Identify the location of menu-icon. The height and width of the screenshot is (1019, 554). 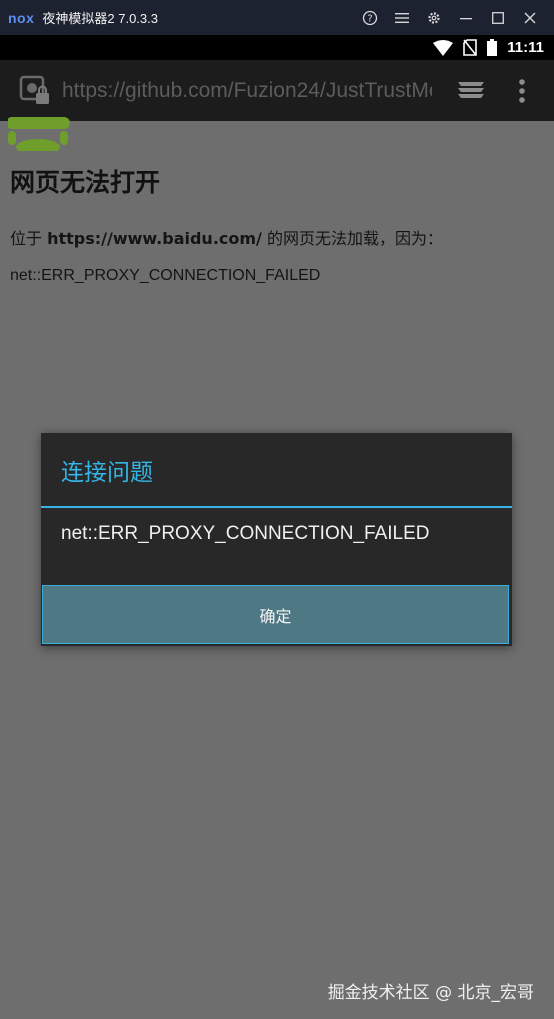
(402, 17).